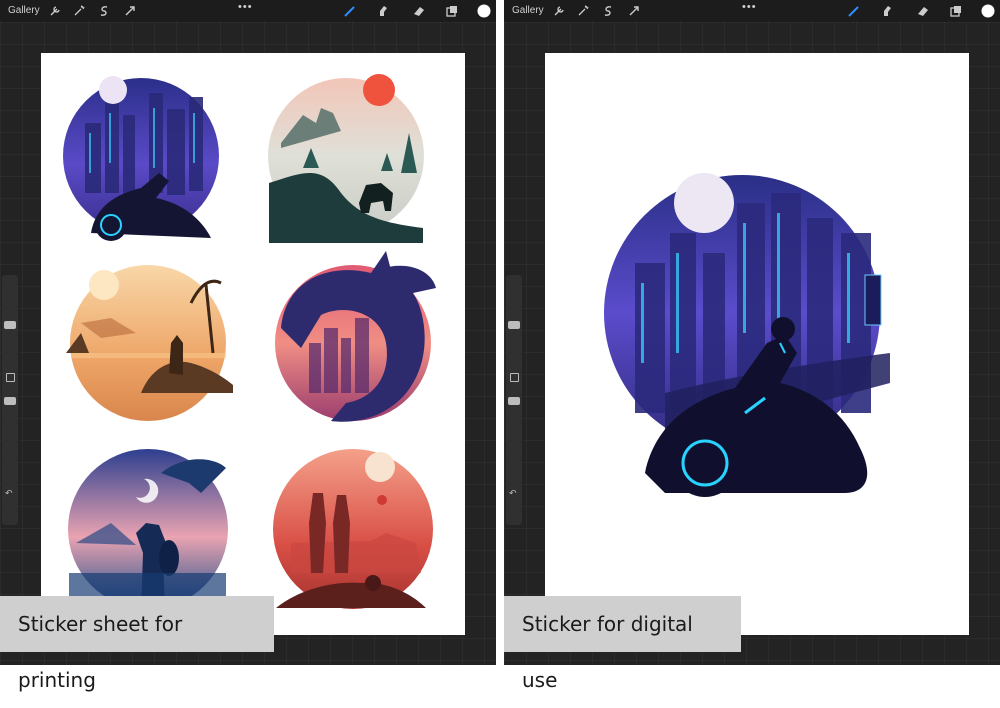  I want to click on caption-print: Sticker sheet for printing, so click(137, 644).